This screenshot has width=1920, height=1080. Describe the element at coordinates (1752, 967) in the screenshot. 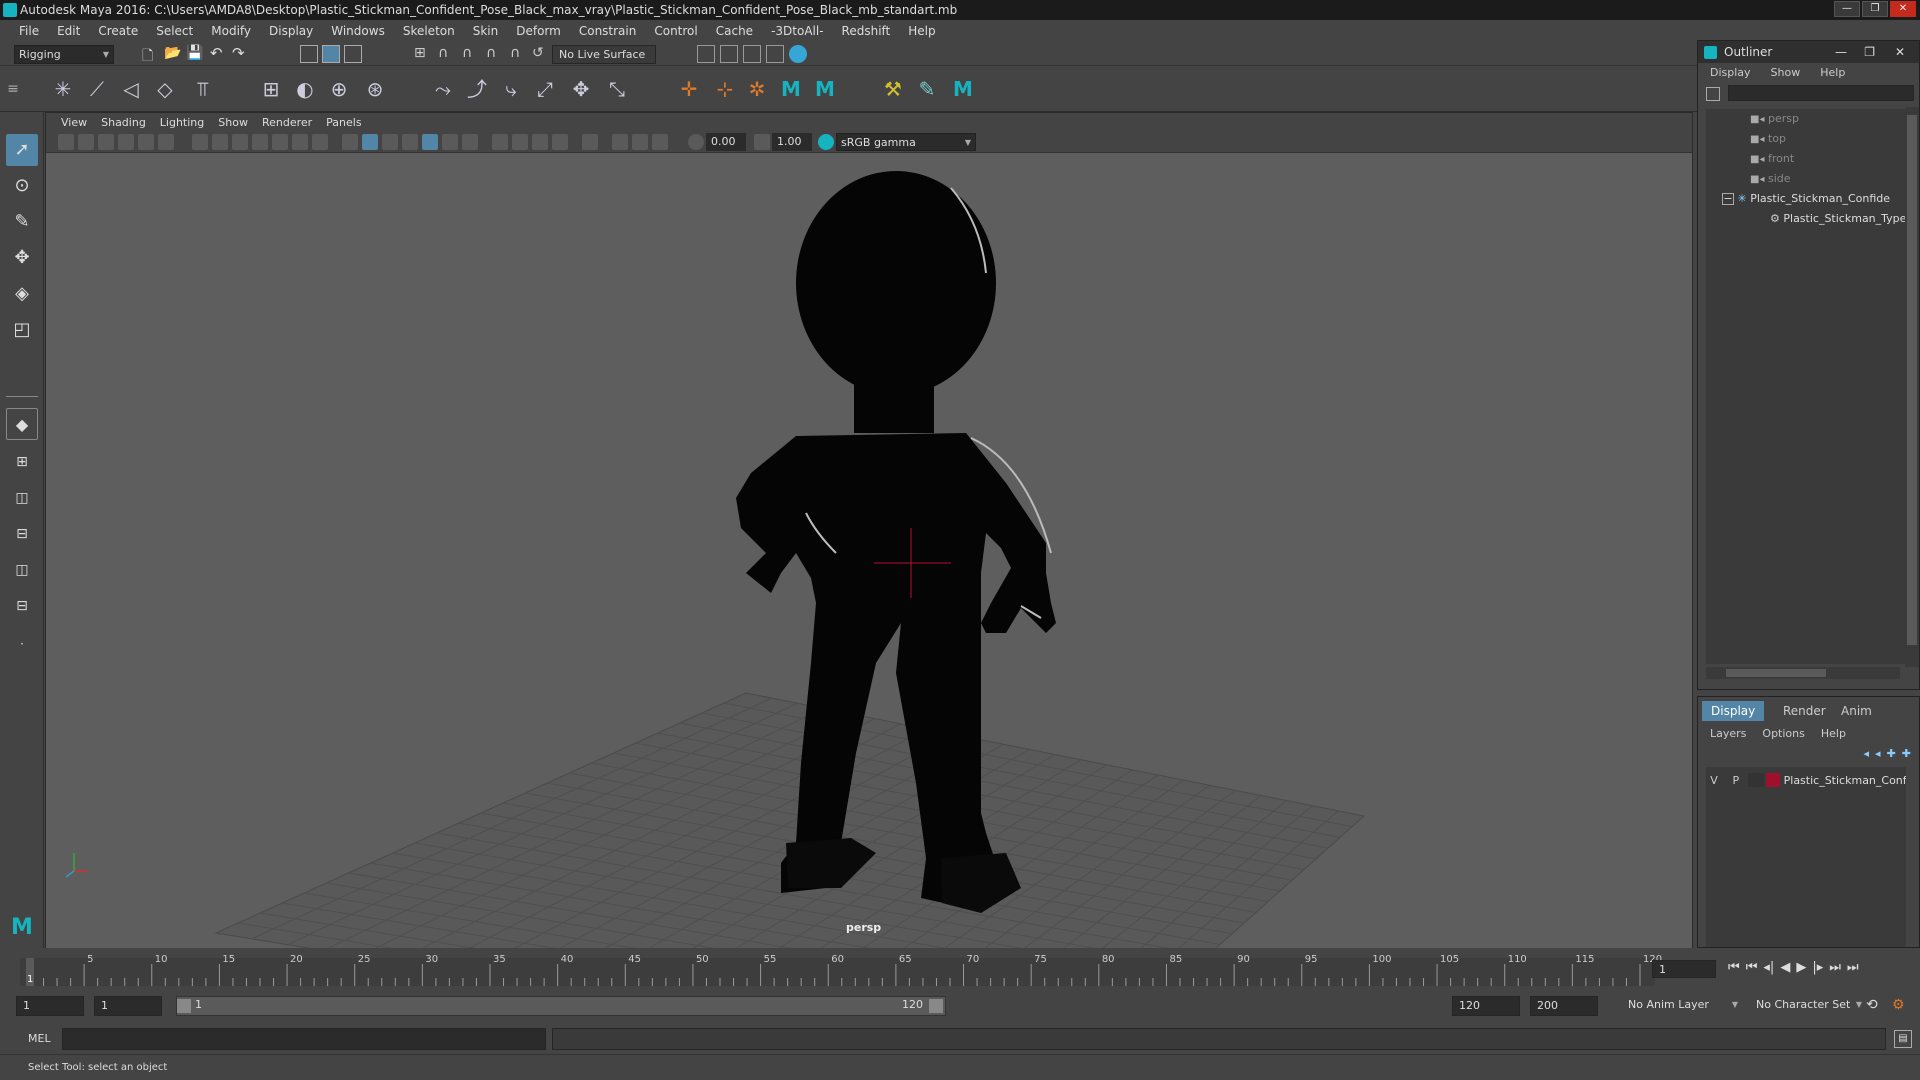

I see `step-back-key-icon: ⏮` at that location.